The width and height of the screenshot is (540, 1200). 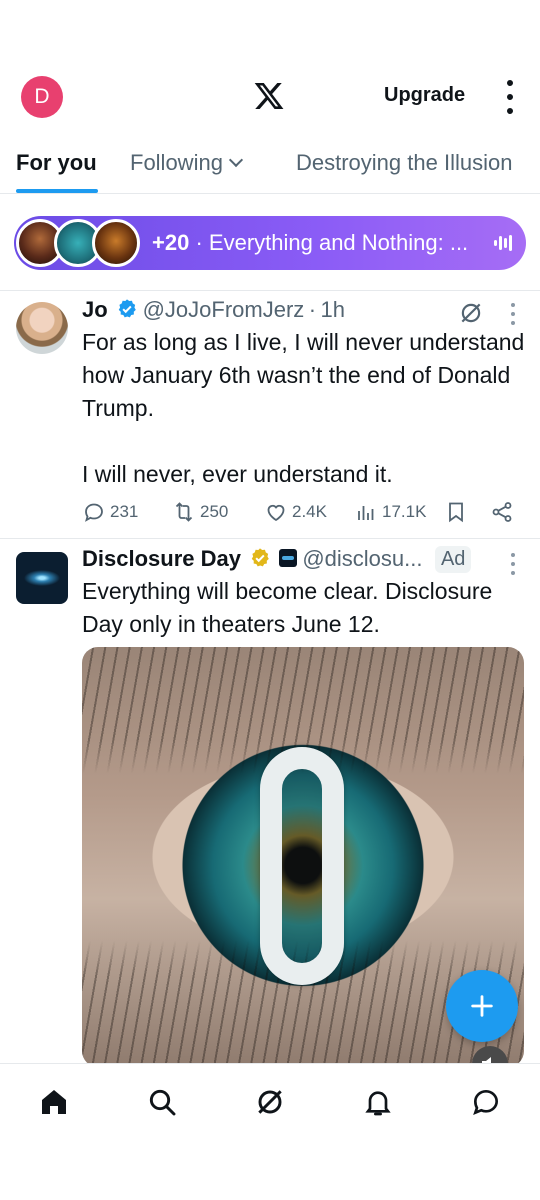 I want to click on tab-following: Following, so click(x=187, y=163).